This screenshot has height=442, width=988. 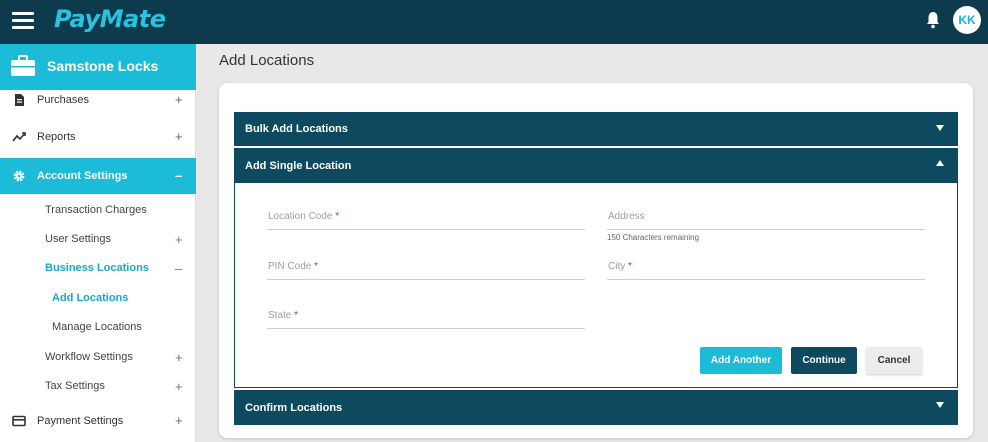 What do you see at coordinates (894, 360) in the screenshot?
I see `cancel-button: Cancel` at bounding box center [894, 360].